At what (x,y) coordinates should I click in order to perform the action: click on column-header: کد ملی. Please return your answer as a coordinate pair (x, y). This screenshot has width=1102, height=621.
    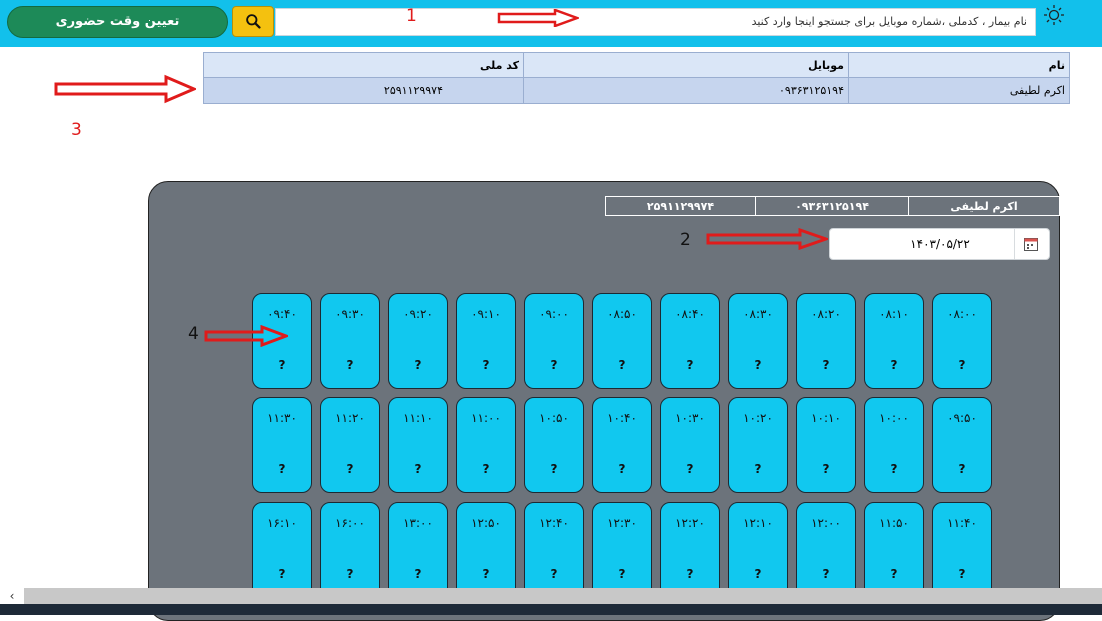
    Looking at the image, I should click on (363, 65).